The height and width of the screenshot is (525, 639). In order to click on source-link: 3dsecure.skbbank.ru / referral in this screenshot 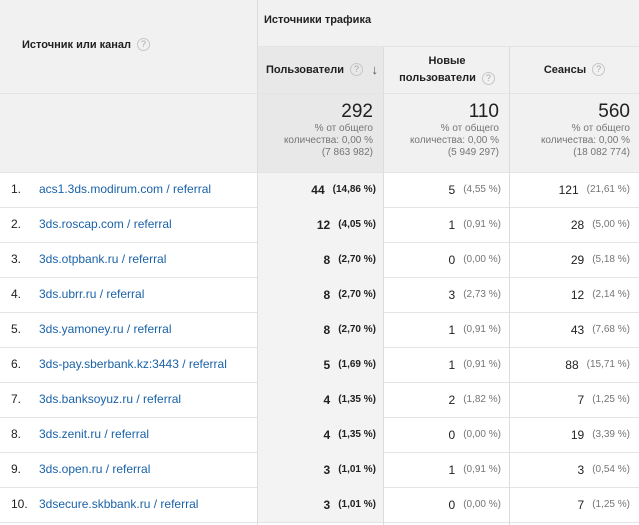, I will do `click(118, 504)`.